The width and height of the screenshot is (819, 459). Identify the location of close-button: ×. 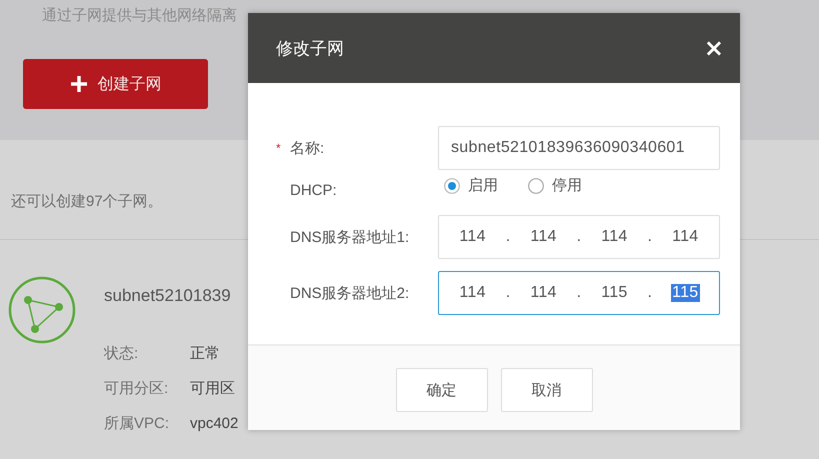
(714, 48).